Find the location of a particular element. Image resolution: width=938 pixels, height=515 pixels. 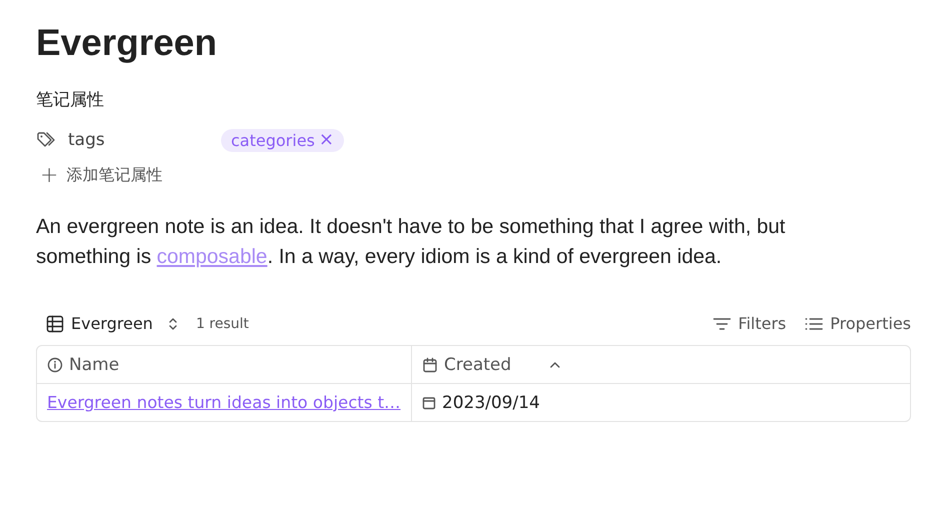

properties-heading: 笔记属性 is located at coordinates (70, 100).